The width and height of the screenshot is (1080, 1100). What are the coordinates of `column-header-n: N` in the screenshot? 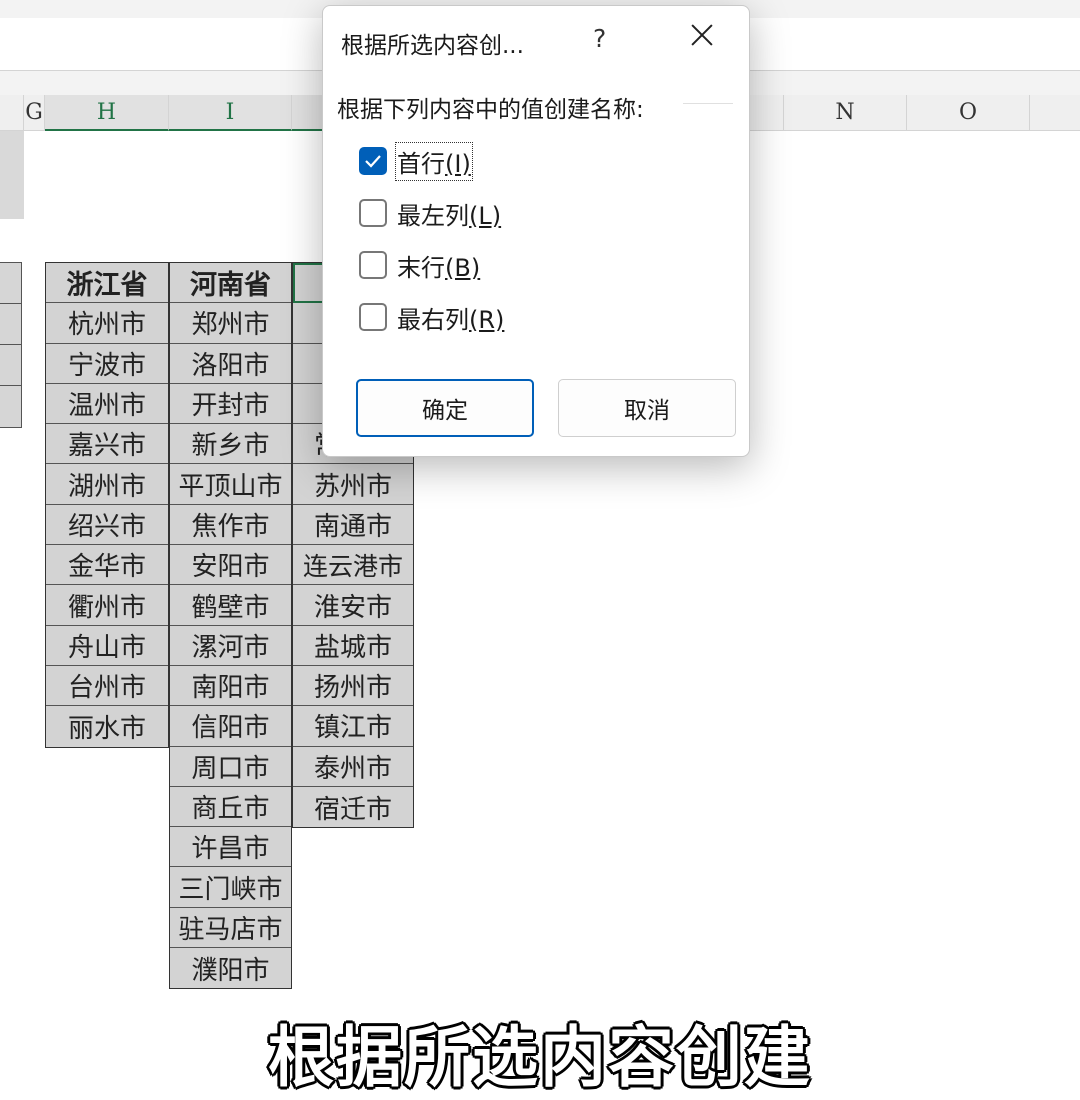 It's located at (845, 113).